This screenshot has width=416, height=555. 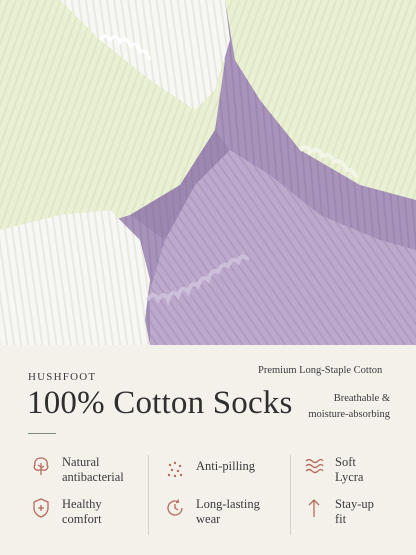 I want to click on feature-healthy-comfort: Healthy comfort, so click(x=66, y=512).